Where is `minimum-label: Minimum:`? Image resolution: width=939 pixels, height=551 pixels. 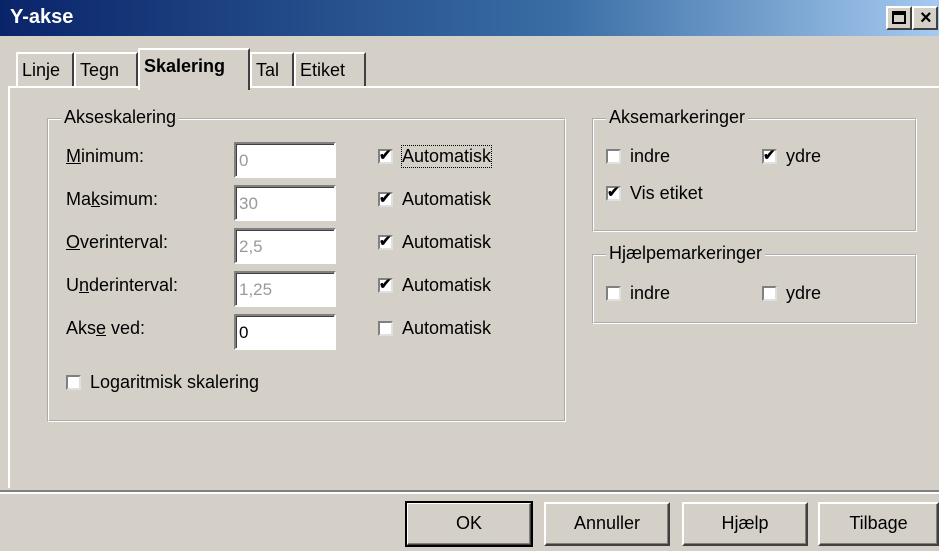
minimum-label: Minimum: is located at coordinates (105, 156).